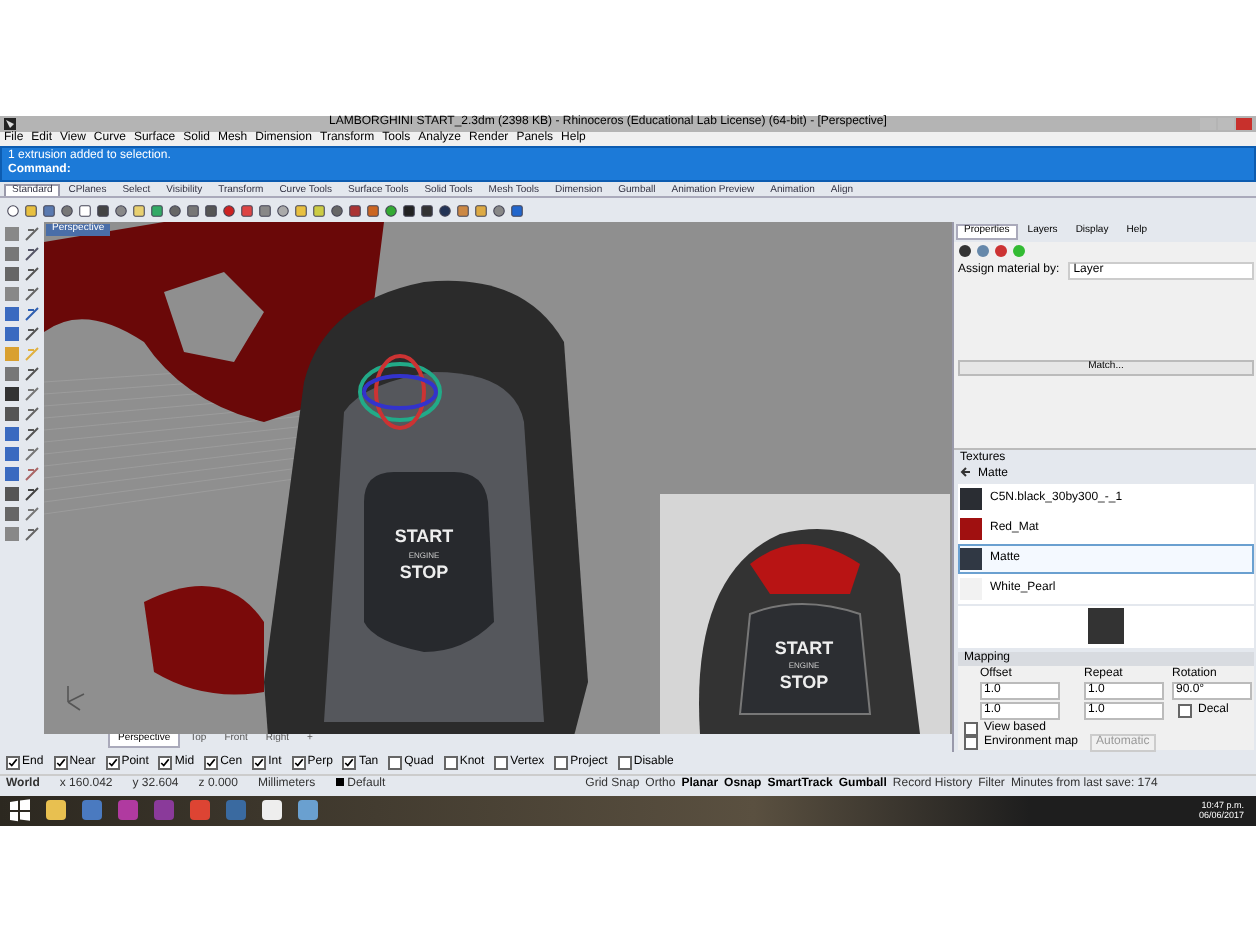  What do you see at coordinates (204, 640) in the screenshot?
I see `frame-shape` at bounding box center [204, 640].